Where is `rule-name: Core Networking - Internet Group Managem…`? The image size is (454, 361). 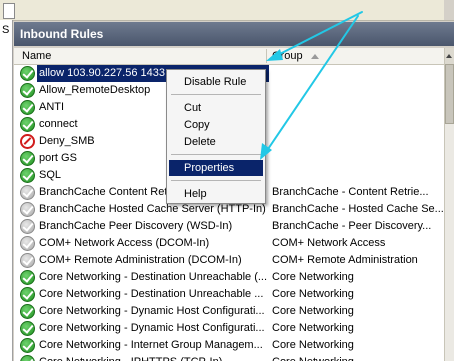
rule-name: Core Networking - Internet Group Managem… is located at coordinates (151, 345).